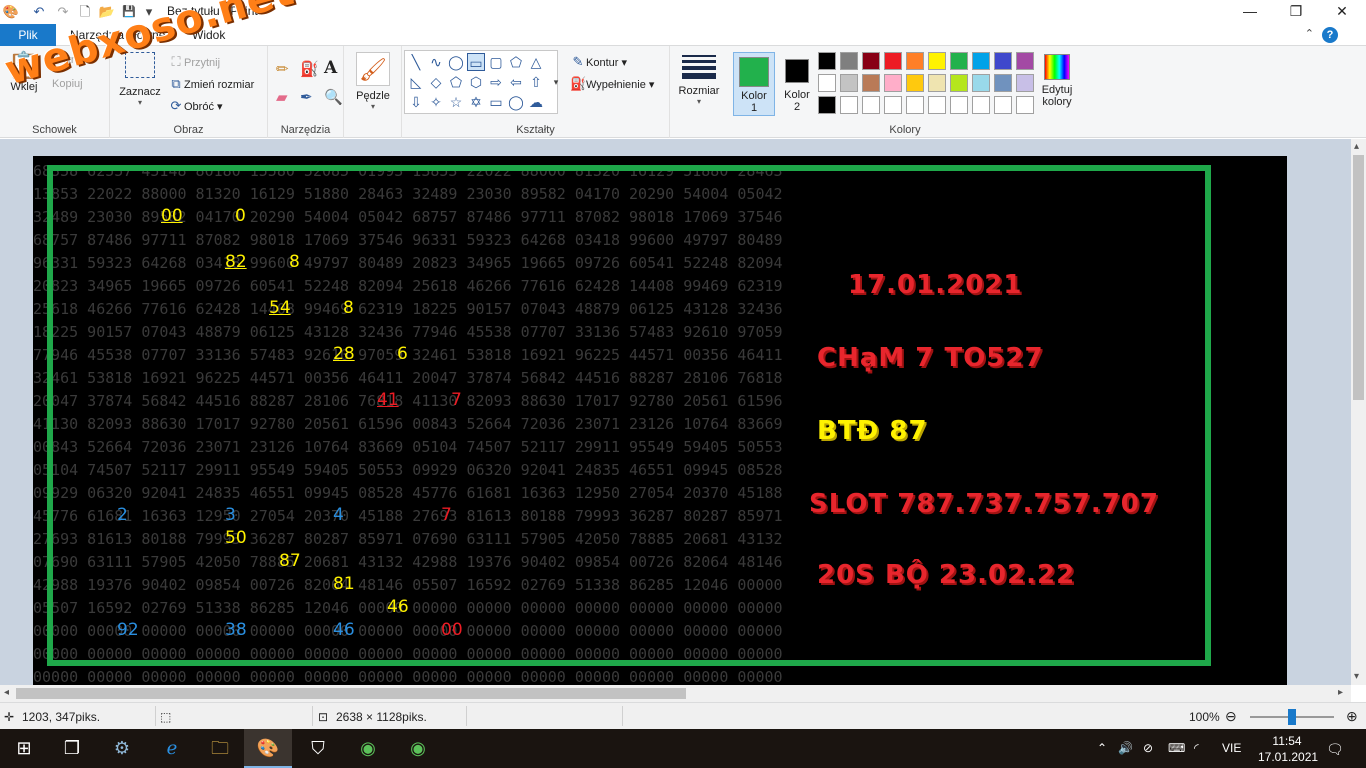 Image resolution: width=1366 pixels, height=768 pixels. I want to click on scroll-up-icon: ▴, so click(1356, 146).